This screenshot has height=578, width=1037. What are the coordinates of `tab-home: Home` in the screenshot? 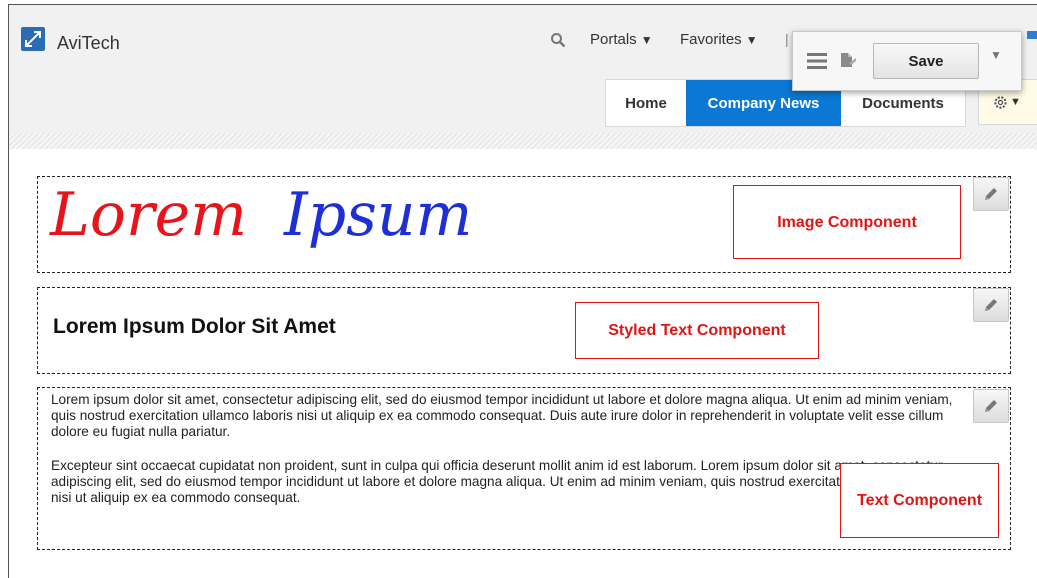 It's located at (646, 103).